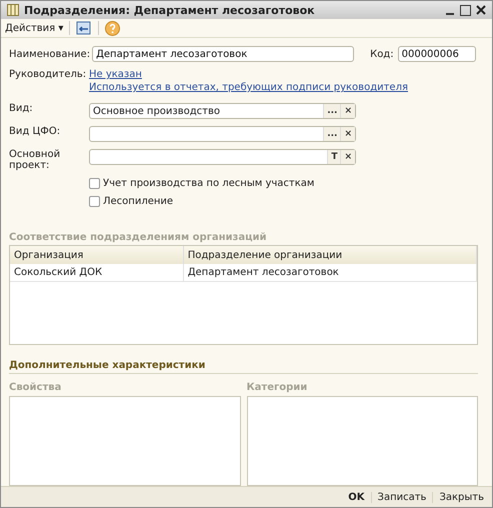 This screenshot has height=508, width=493. I want to click on field-label: Код:, so click(382, 54).